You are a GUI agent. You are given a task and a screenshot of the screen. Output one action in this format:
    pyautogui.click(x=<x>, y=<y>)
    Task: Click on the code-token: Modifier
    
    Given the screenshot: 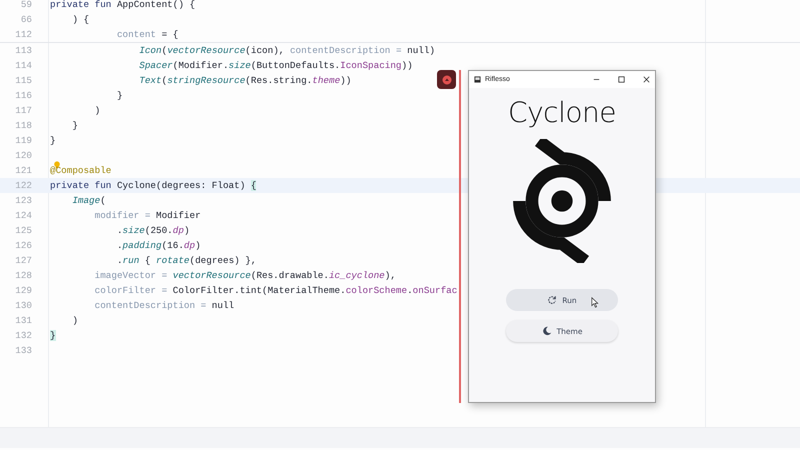 What is the action you would take?
    pyautogui.click(x=178, y=215)
    